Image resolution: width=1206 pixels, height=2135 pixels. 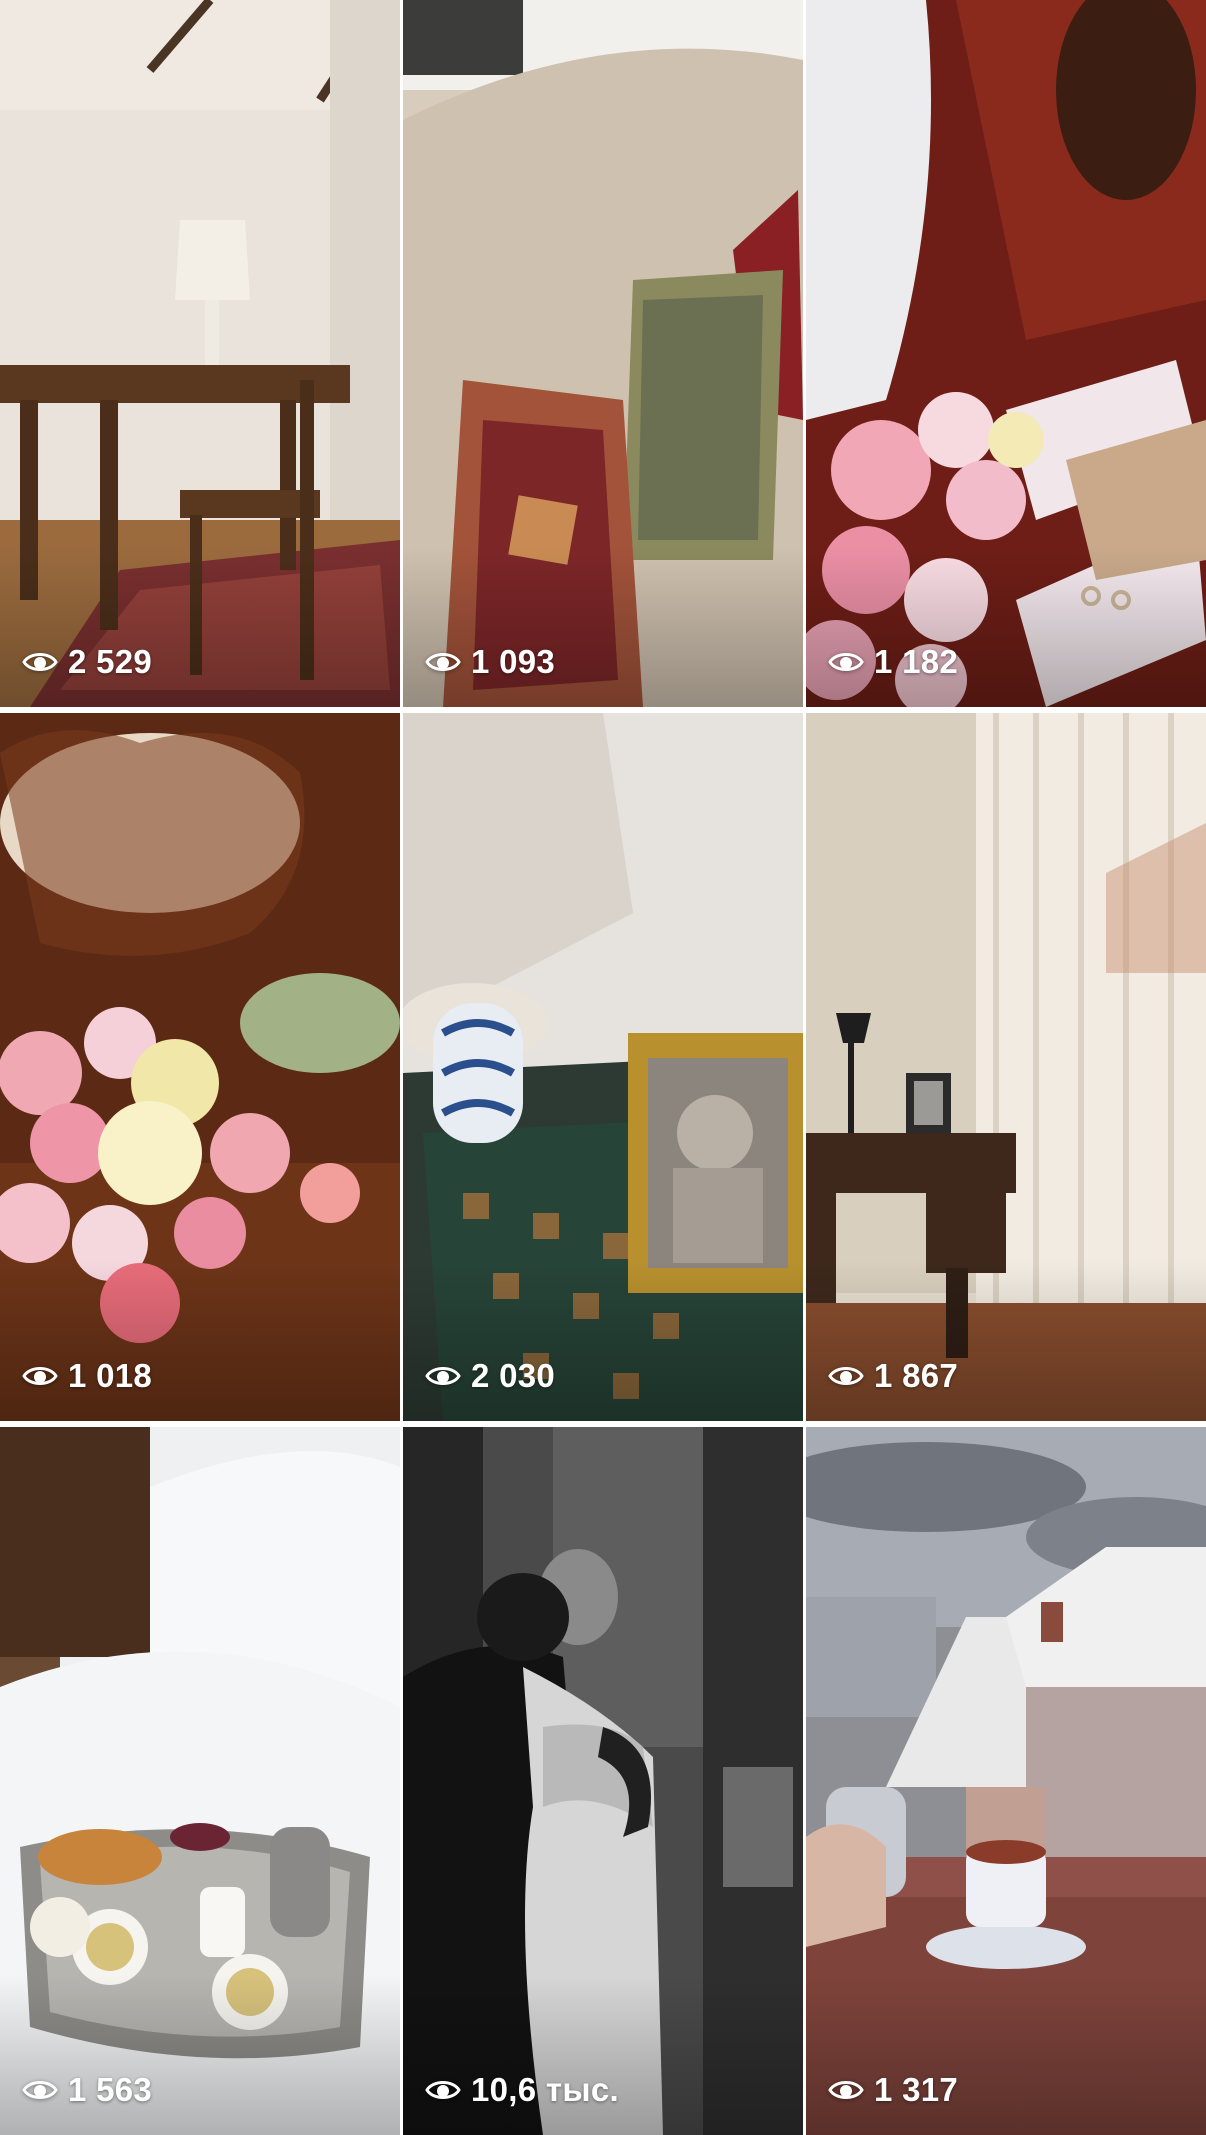 What do you see at coordinates (200, 1067) in the screenshot?
I see `grid-tile-4: 1 018` at bounding box center [200, 1067].